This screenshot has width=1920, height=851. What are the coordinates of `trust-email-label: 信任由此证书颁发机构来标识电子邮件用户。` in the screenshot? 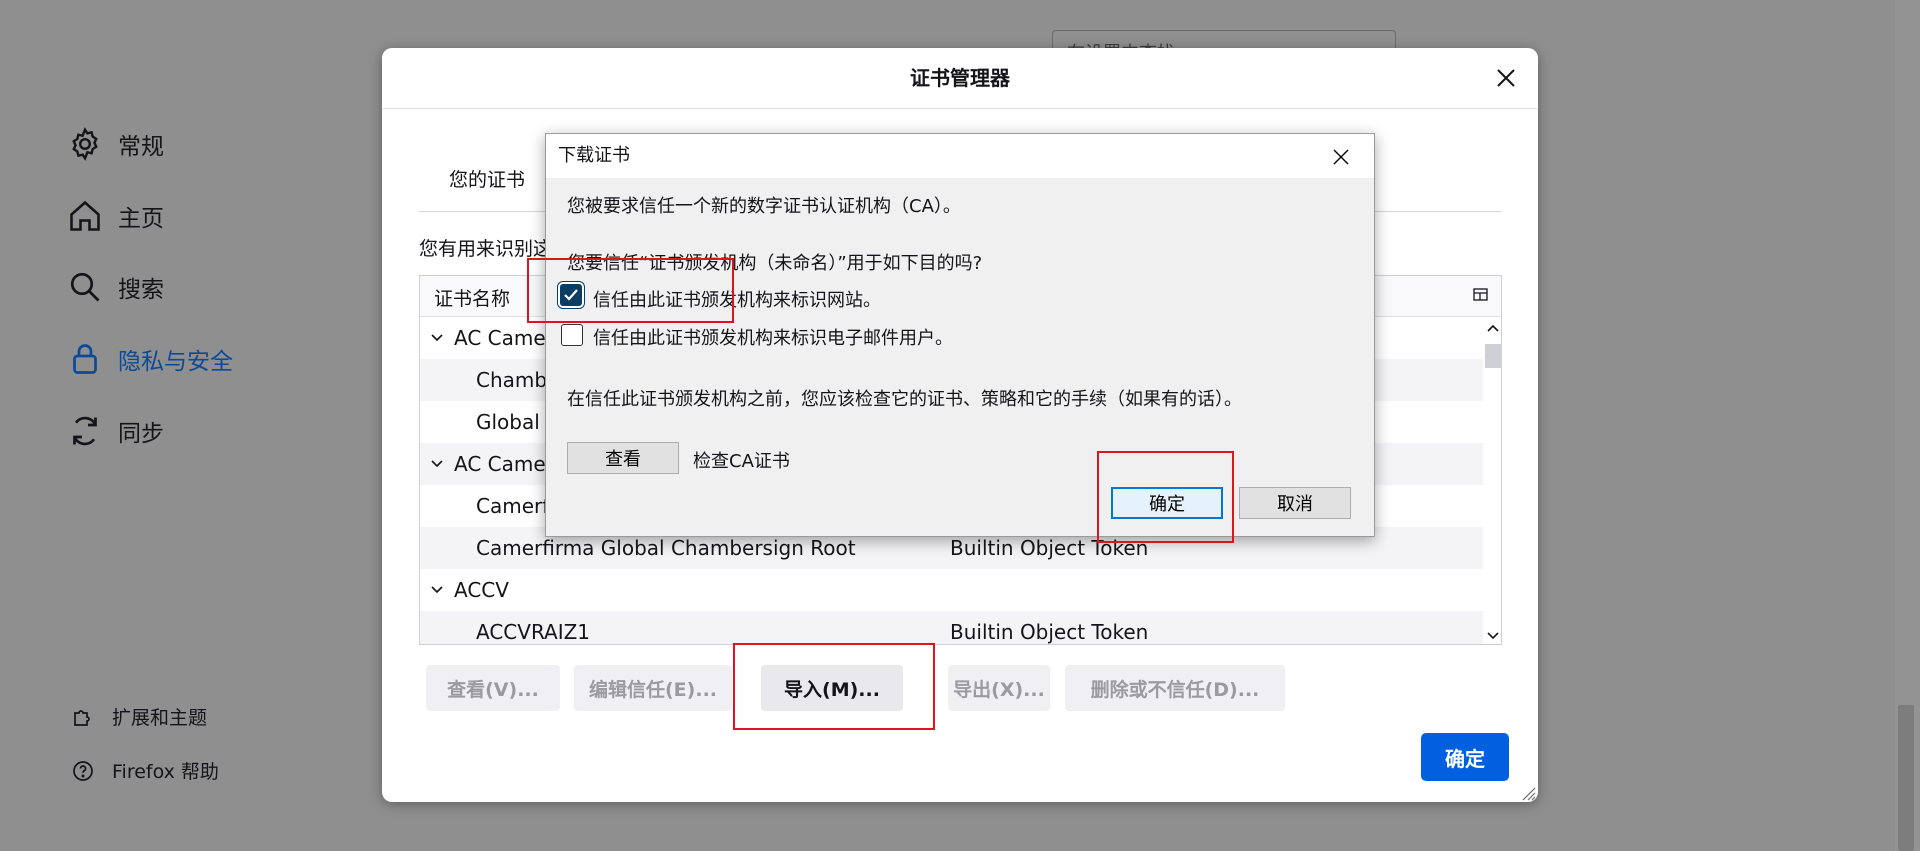 It's located at (773, 337).